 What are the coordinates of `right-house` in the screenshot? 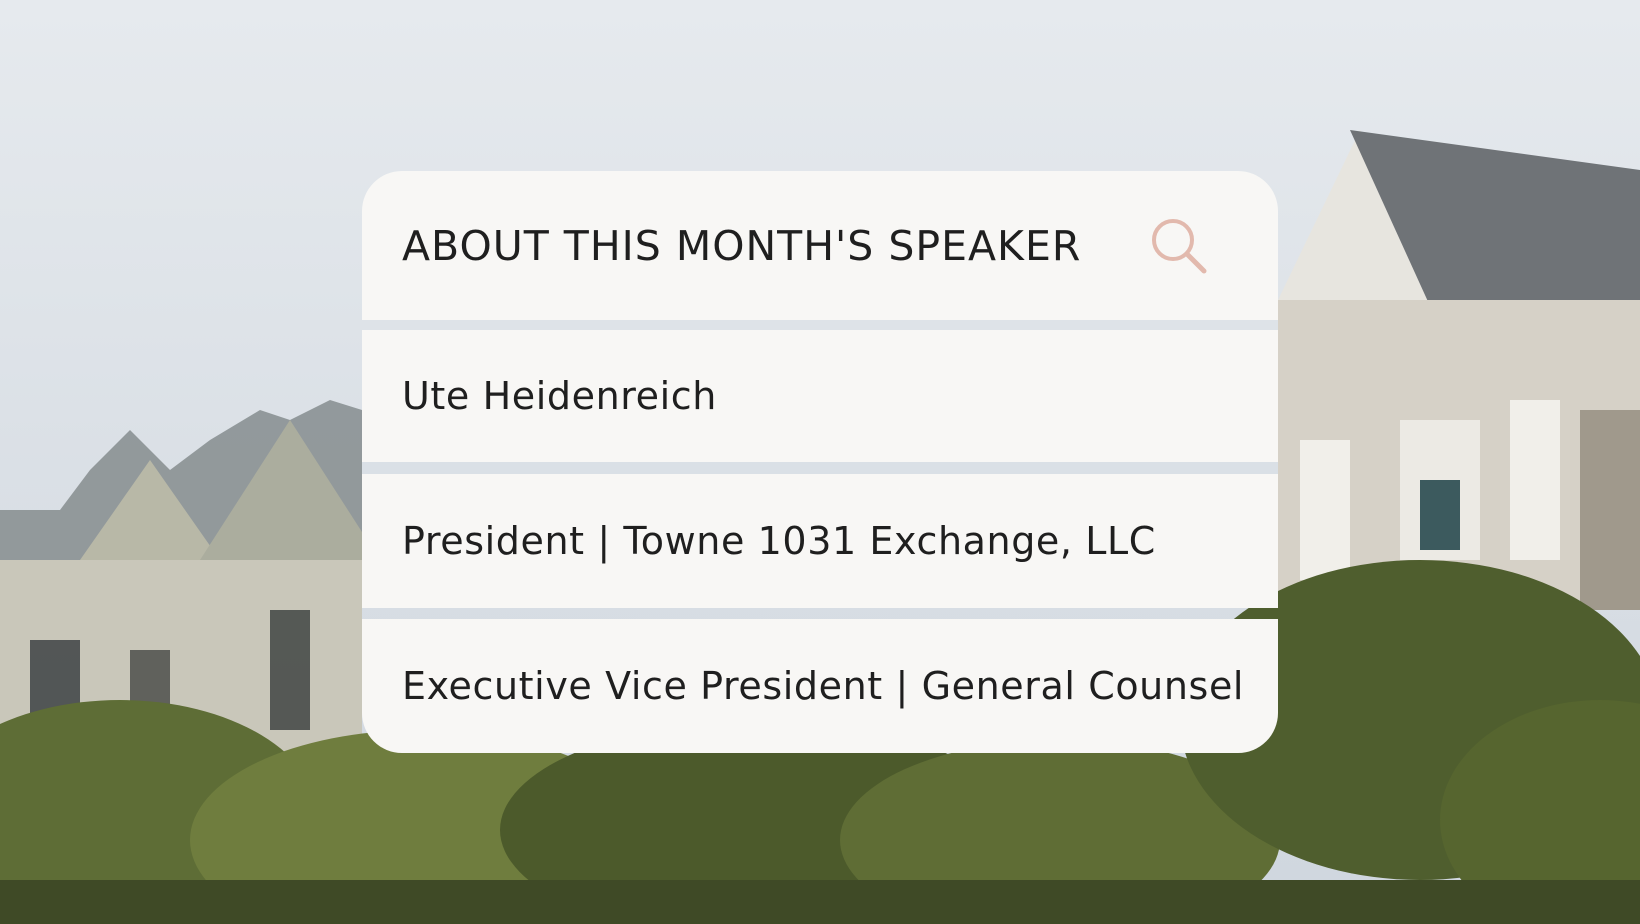 It's located at (1459, 370).